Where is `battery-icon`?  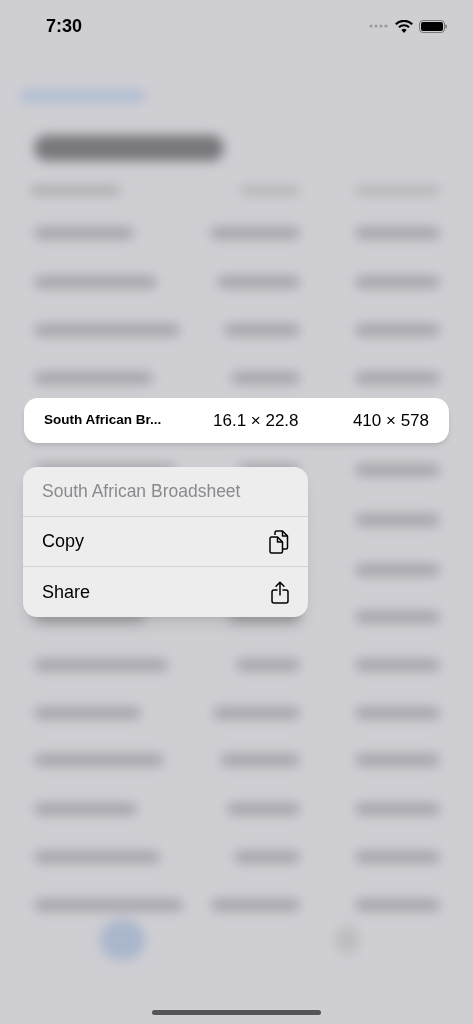 battery-icon is located at coordinates (433, 26).